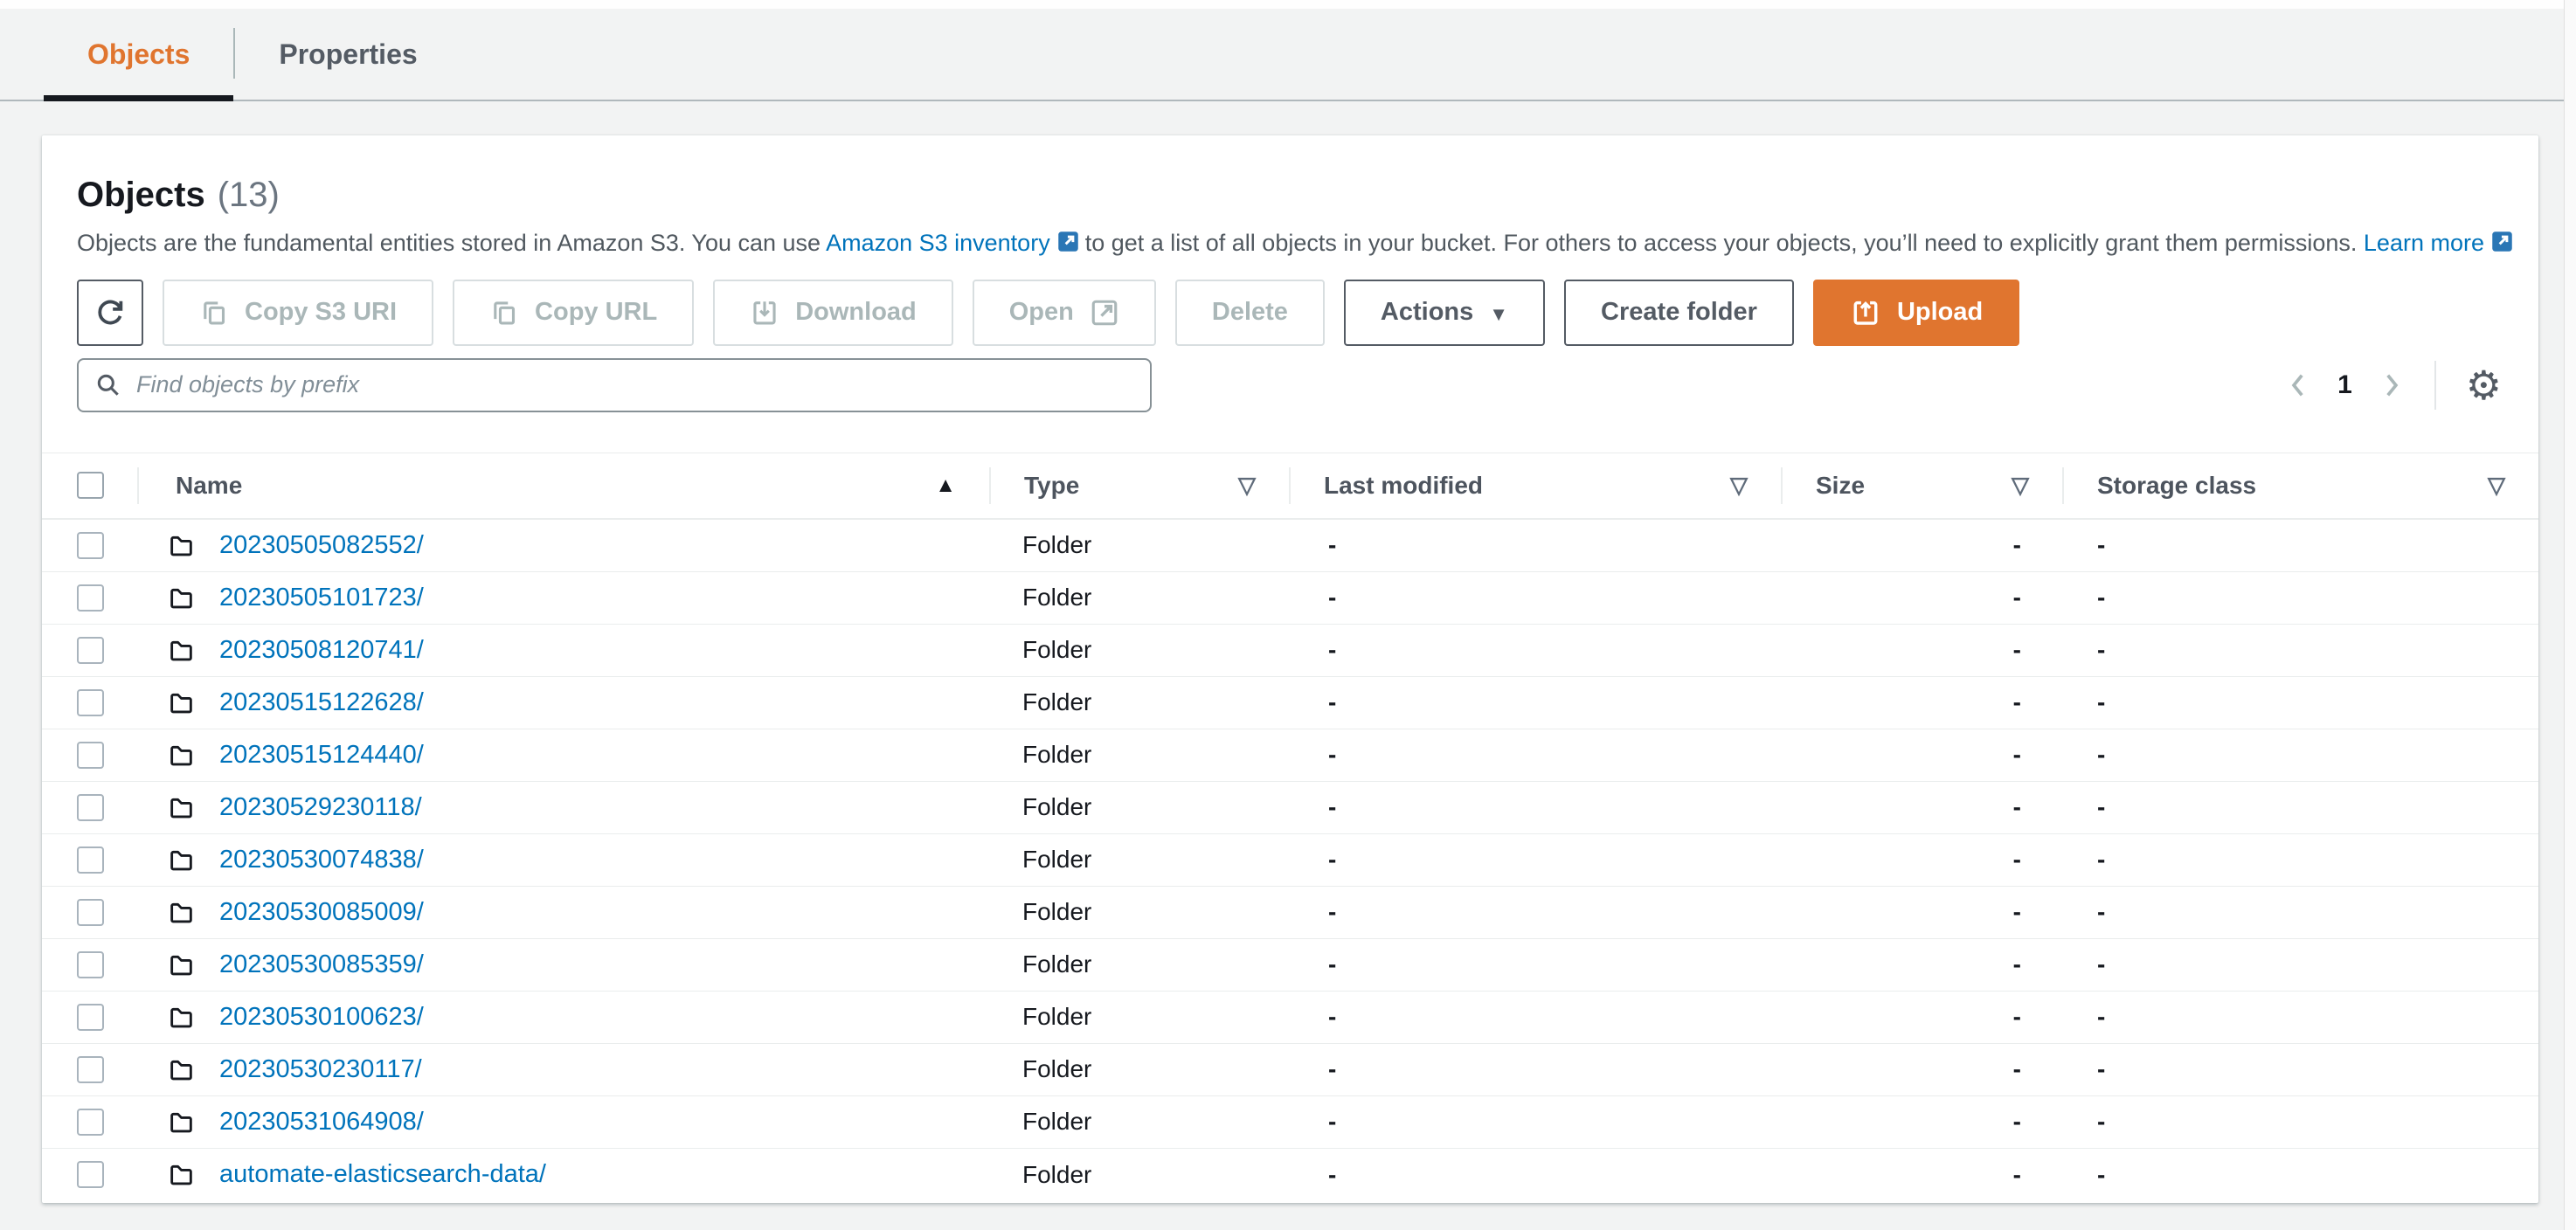  I want to click on folder-link: automate-elasticsearch-data/, so click(382, 1174).